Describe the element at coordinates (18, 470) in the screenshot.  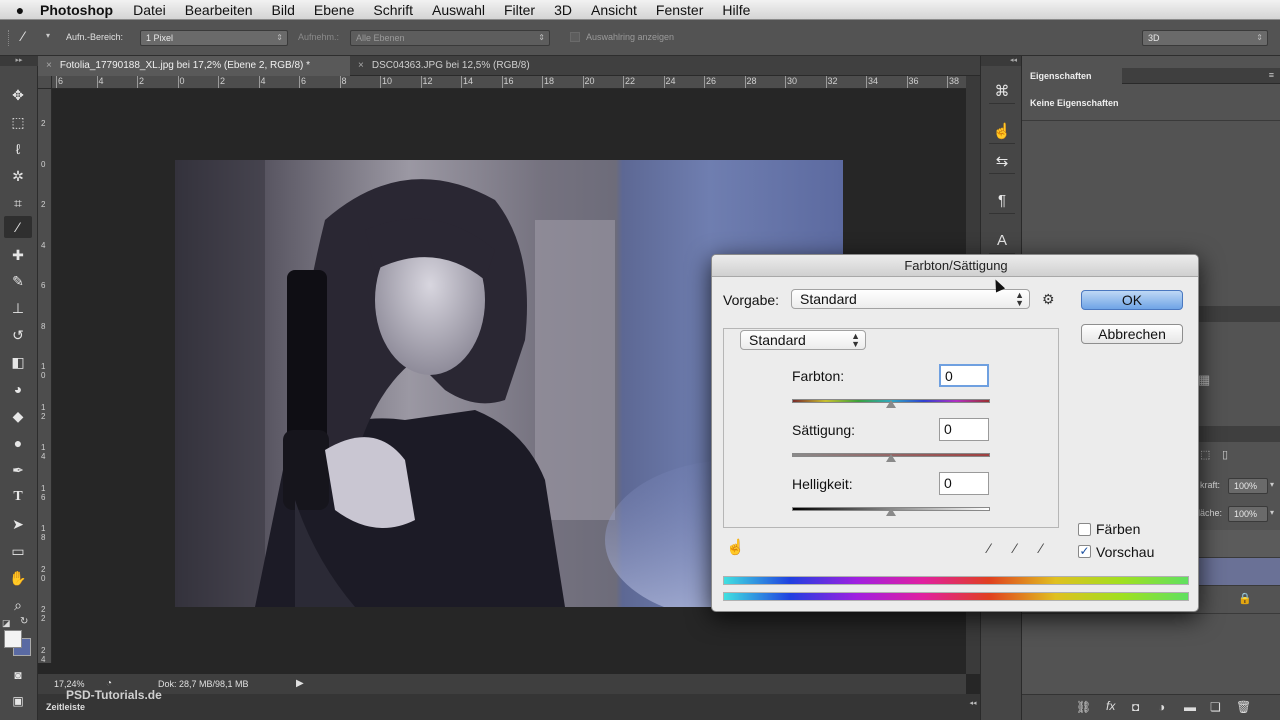
I see `pen-tool-icon: ✒` at that location.